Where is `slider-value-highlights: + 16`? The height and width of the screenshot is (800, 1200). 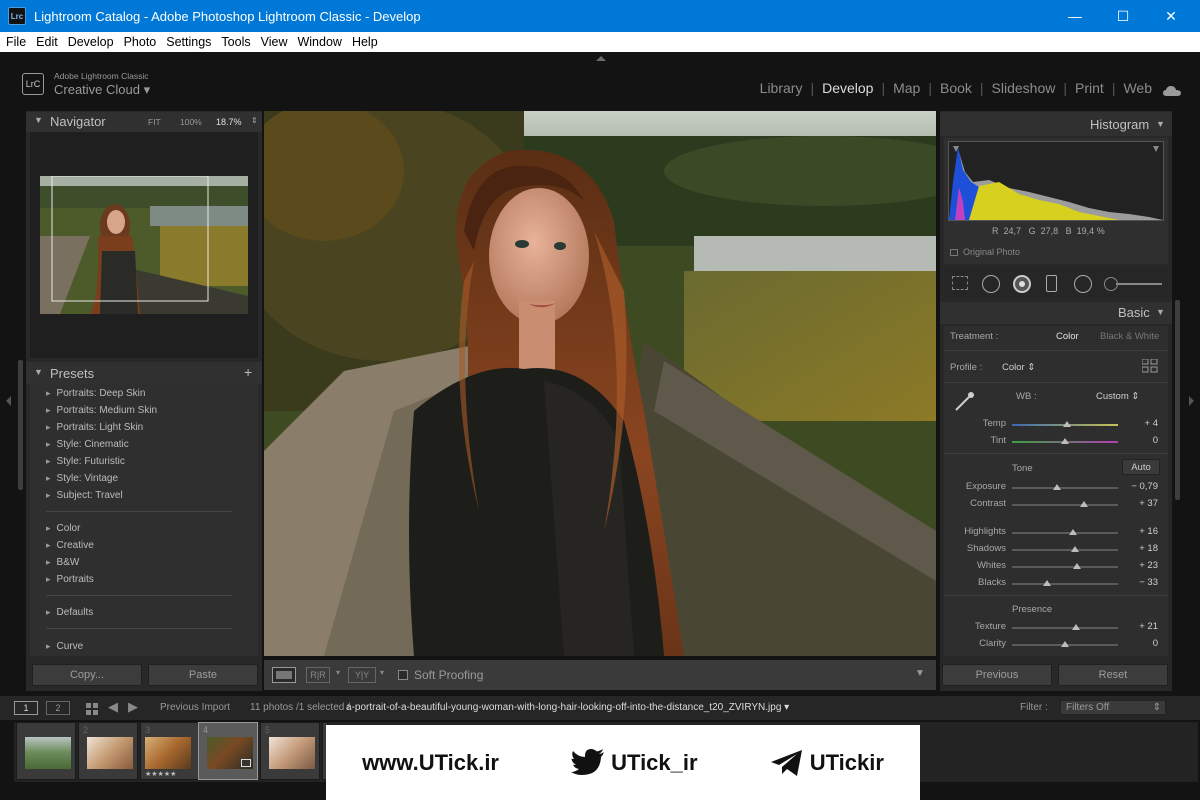
slider-value-highlights: + 16 is located at coordinates (1138, 531).